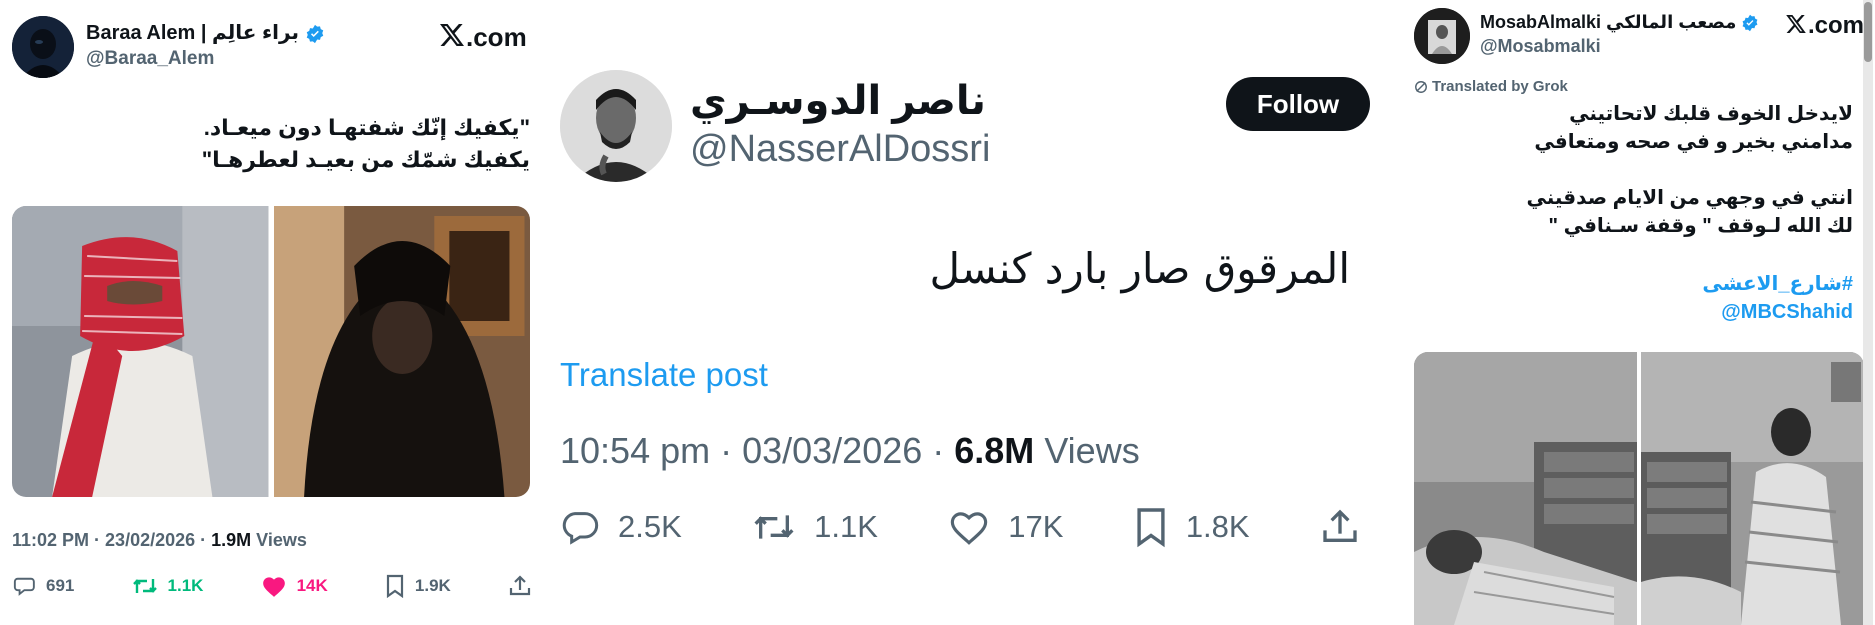 The height and width of the screenshot is (625, 1875). I want to click on tweet-text-line: لايدخل الخوف قلبك لاتحاتيني, so click(1711, 114).